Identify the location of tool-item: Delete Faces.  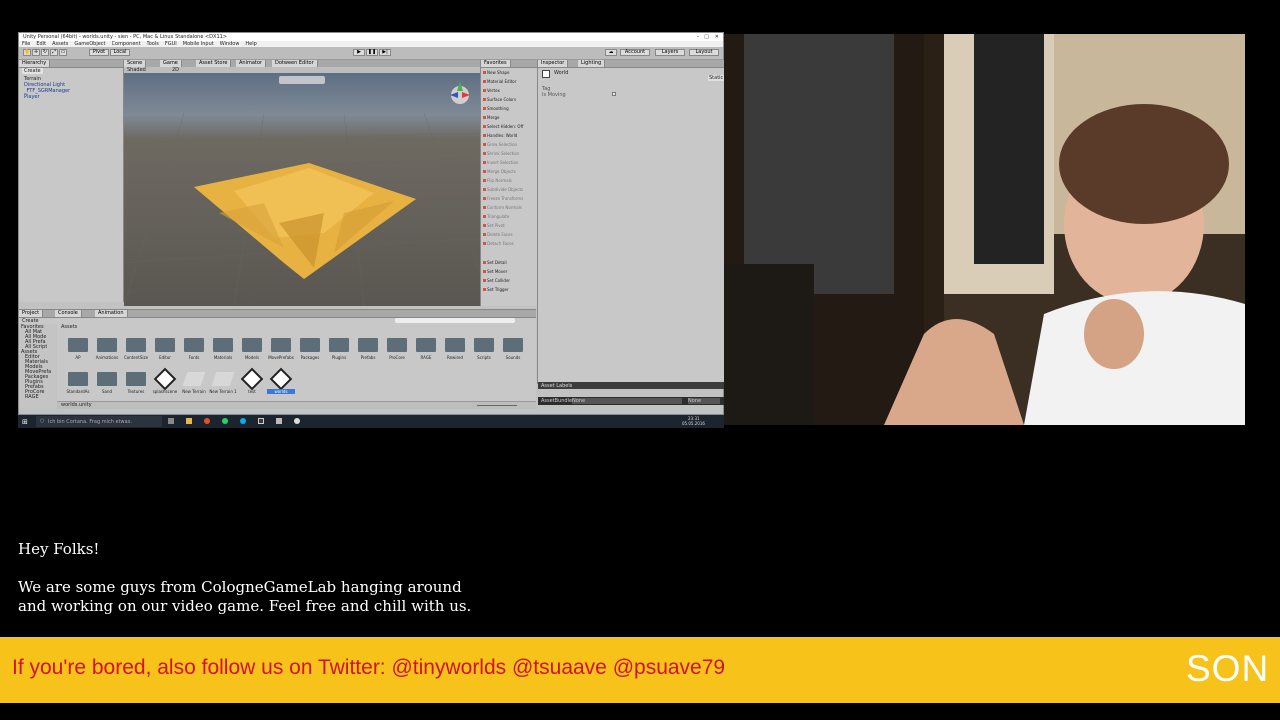
(508, 235).